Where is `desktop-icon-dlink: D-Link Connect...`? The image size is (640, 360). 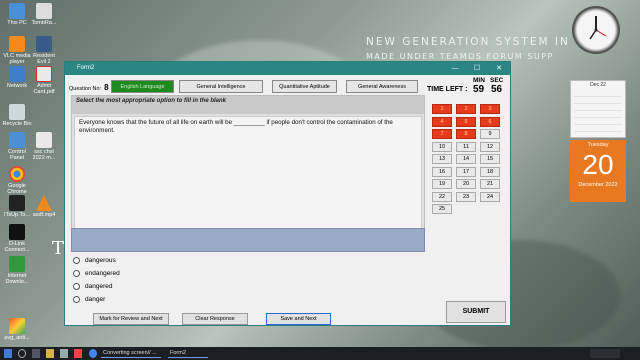 desktop-icon-dlink: D-Link Connect... is located at coordinates (17, 238).